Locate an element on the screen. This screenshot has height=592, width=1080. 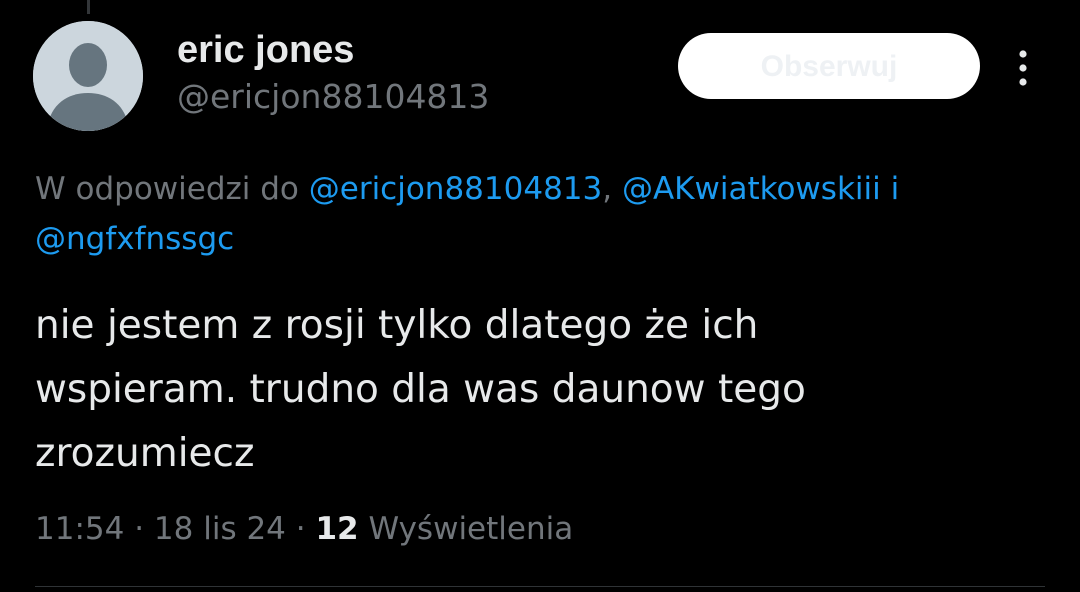
avatar is located at coordinates (88, 76).